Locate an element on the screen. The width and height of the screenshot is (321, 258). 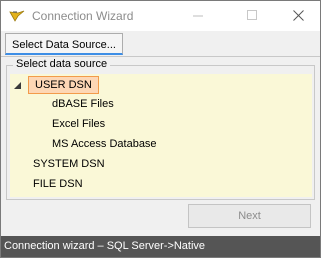
tree-node-label: Excel Files is located at coordinates (79, 124).